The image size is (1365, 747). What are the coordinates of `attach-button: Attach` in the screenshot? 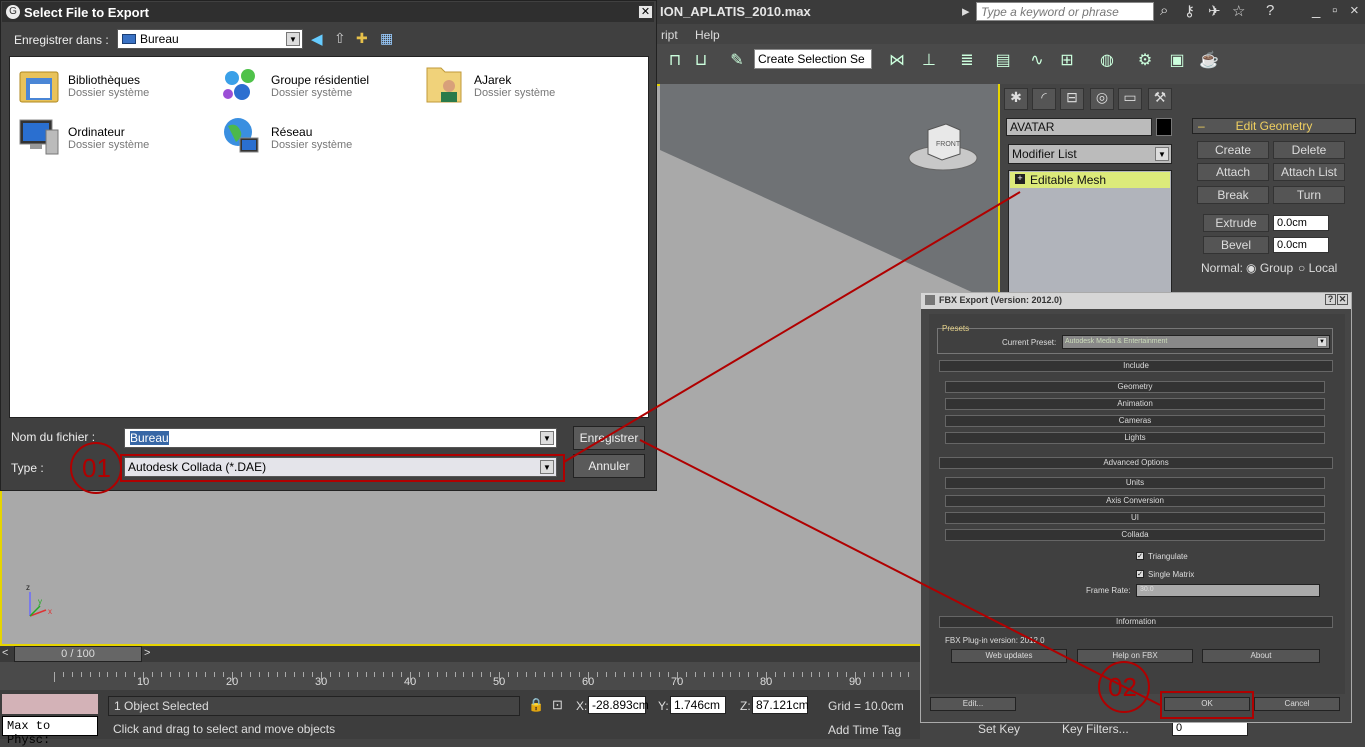 It's located at (1233, 172).